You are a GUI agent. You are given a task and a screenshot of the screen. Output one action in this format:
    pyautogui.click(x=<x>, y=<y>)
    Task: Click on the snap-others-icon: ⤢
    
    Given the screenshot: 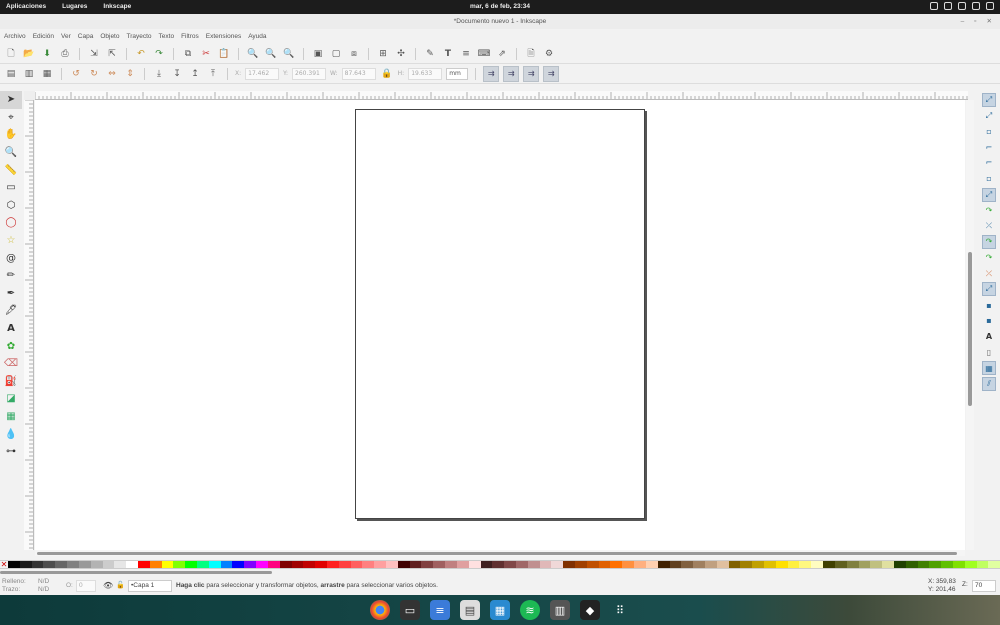 What is the action you would take?
    pyautogui.click(x=989, y=289)
    